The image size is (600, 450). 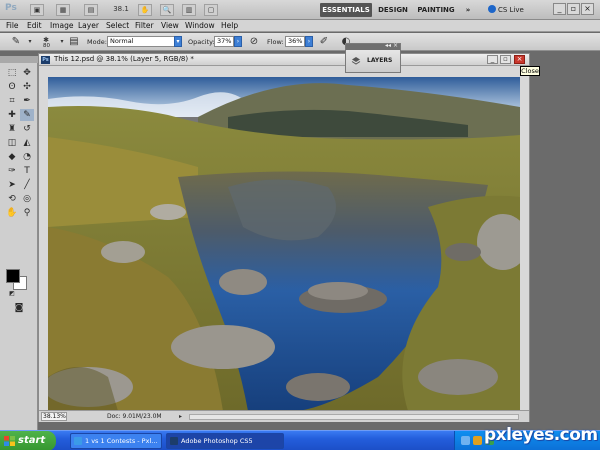 I want to click on dodge-tool-icon: ◔, so click(x=27, y=157).